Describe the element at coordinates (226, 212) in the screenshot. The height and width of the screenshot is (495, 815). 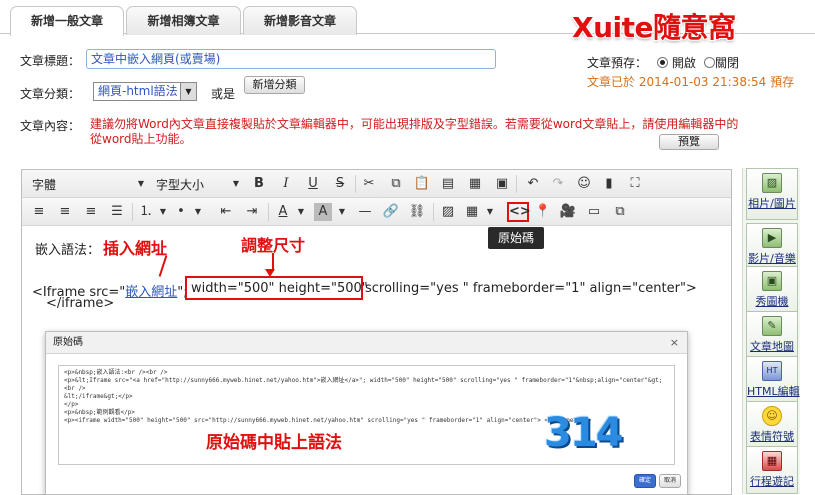
I see `outdent-icon: ⇤` at that location.